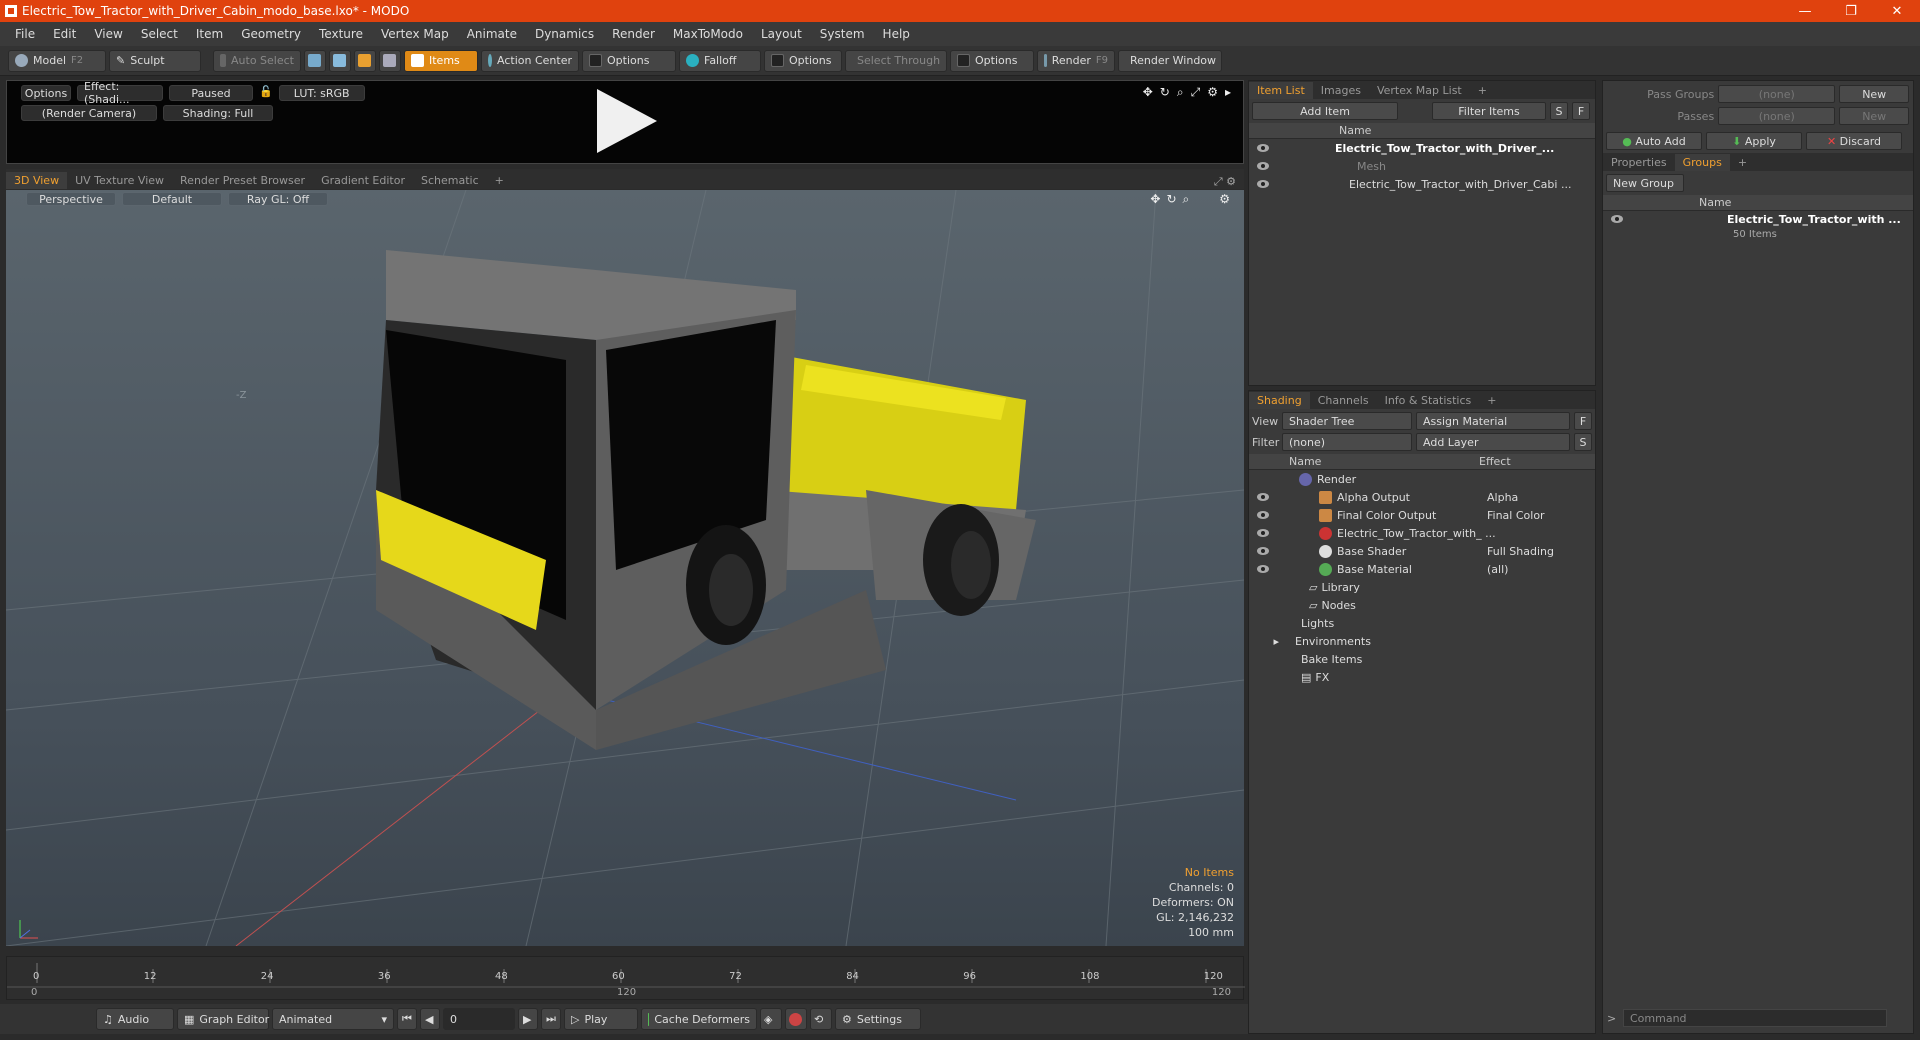 This screenshot has width=1920, height=1040. What do you see at coordinates (1422, 677) in the screenshot?
I see `shader-row-fx: ▤ FX` at bounding box center [1422, 677].